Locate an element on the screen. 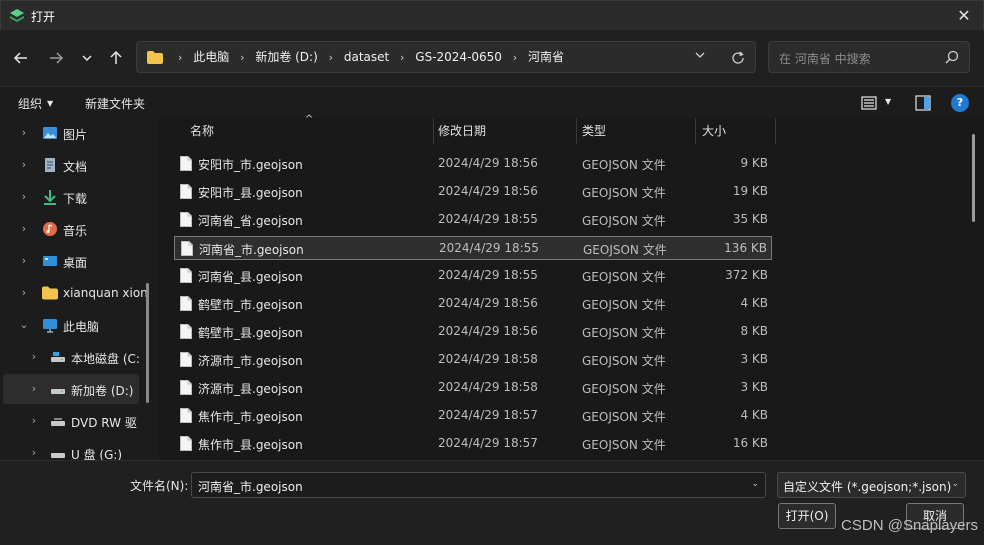  up-button is located at coordinates (116, 58).